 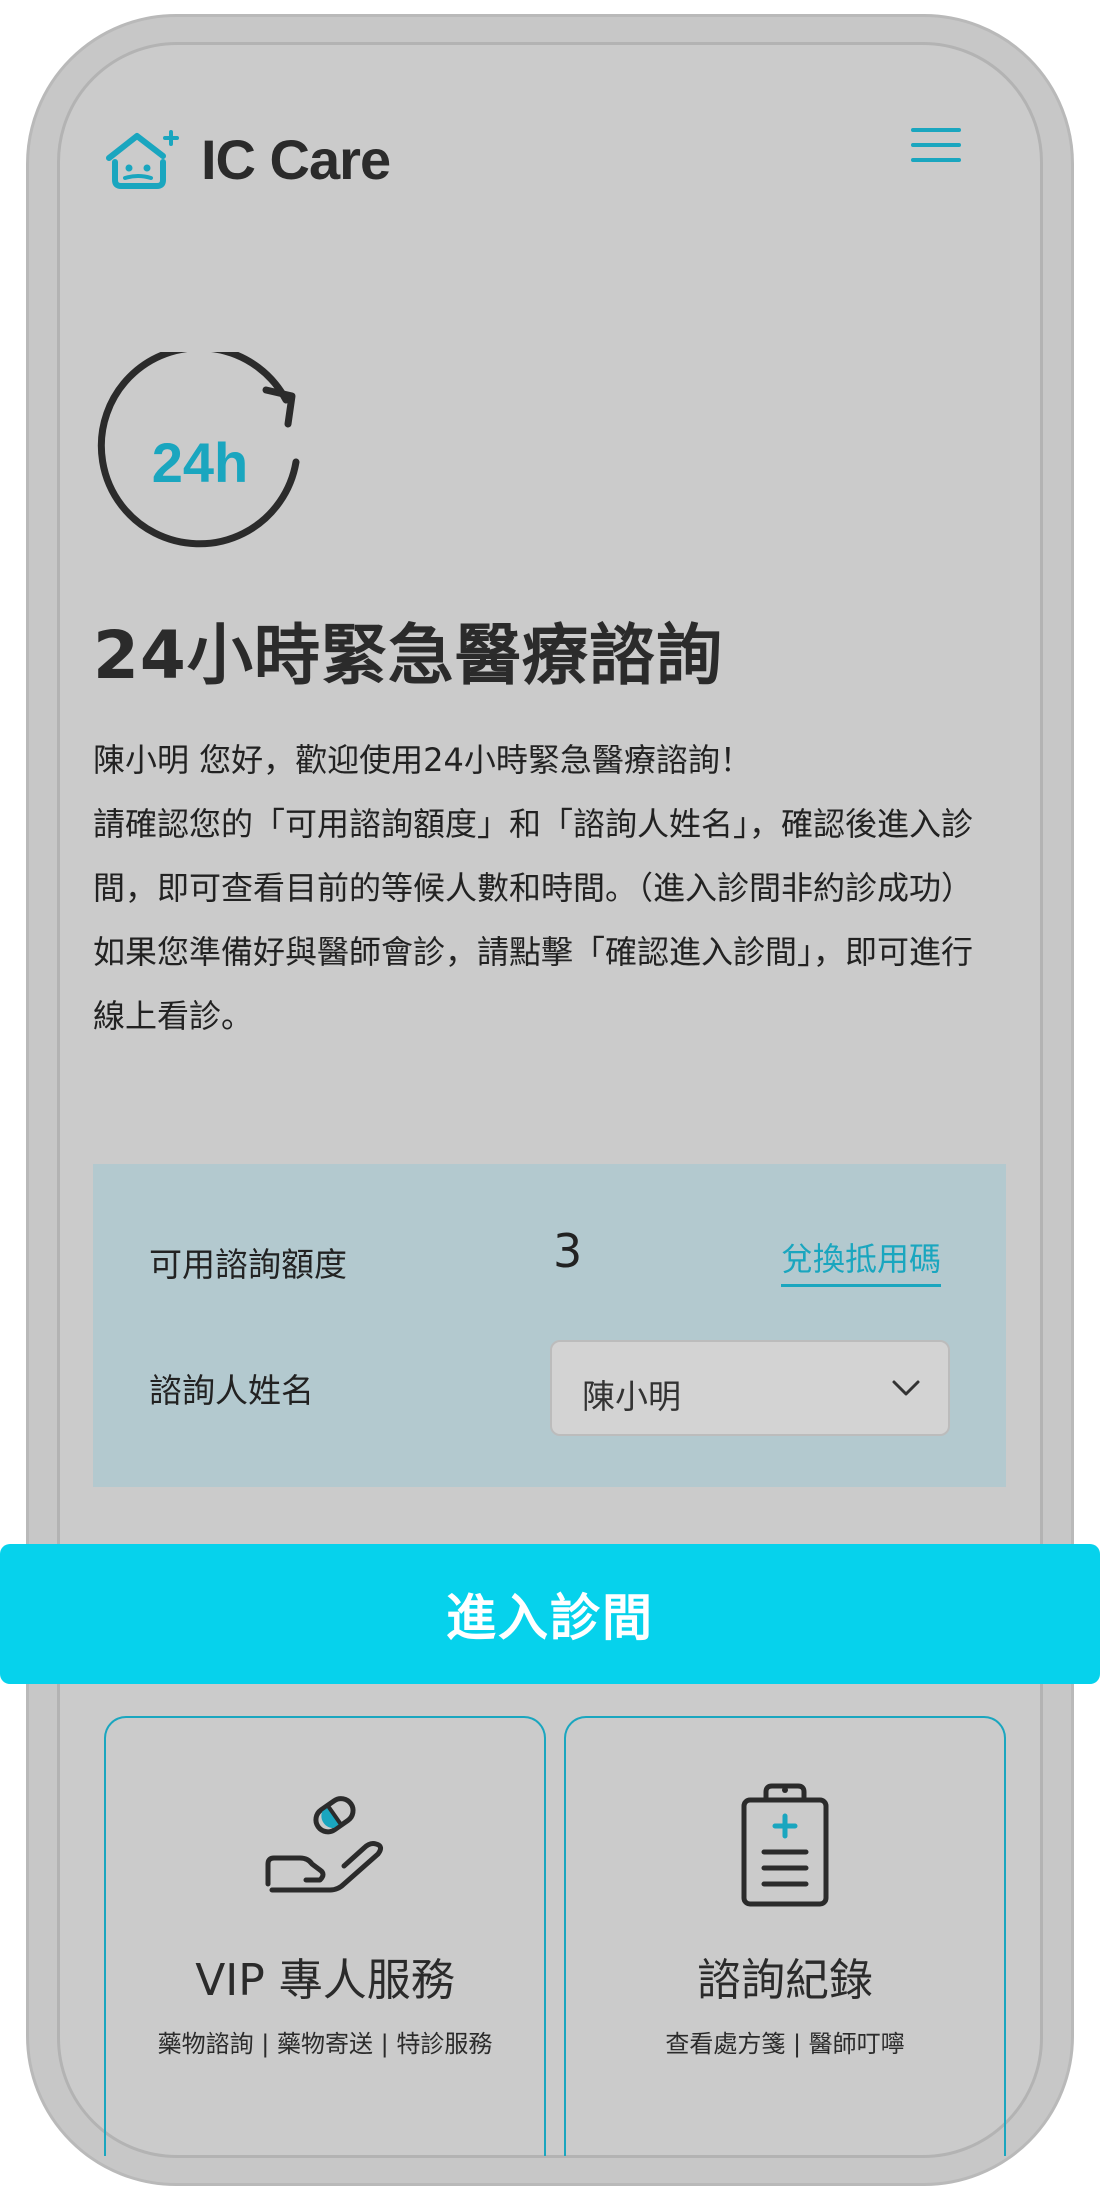 I want to click on 24h-clock-icon: 24h, so click(x=198, y=450).